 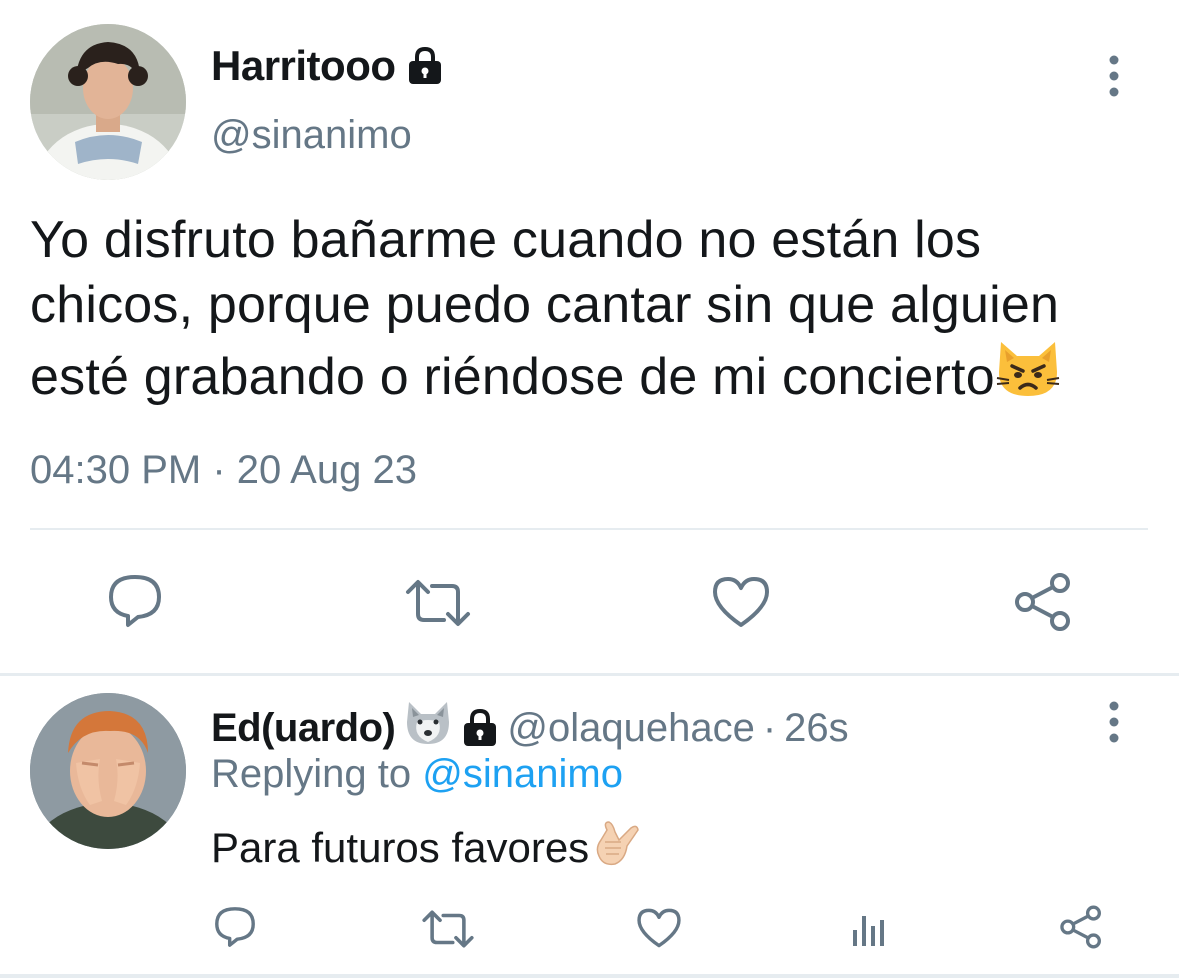 What do you see at coordinates (428, 728) in the screenshot?
I see `wolf-face-emoji-icon` at bounding box center [428, 728].